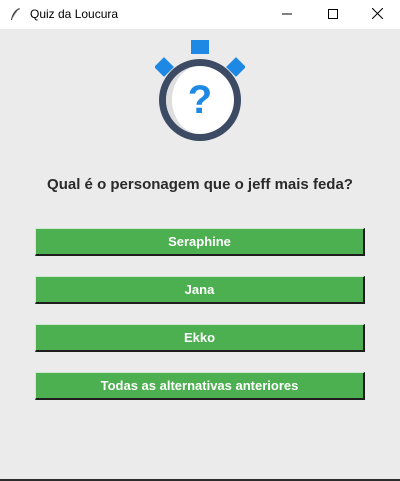 This screenshot has width=400, height=481. I want to click on answer-button-4: Todas as alternativas anteriores, so click(200, 386).